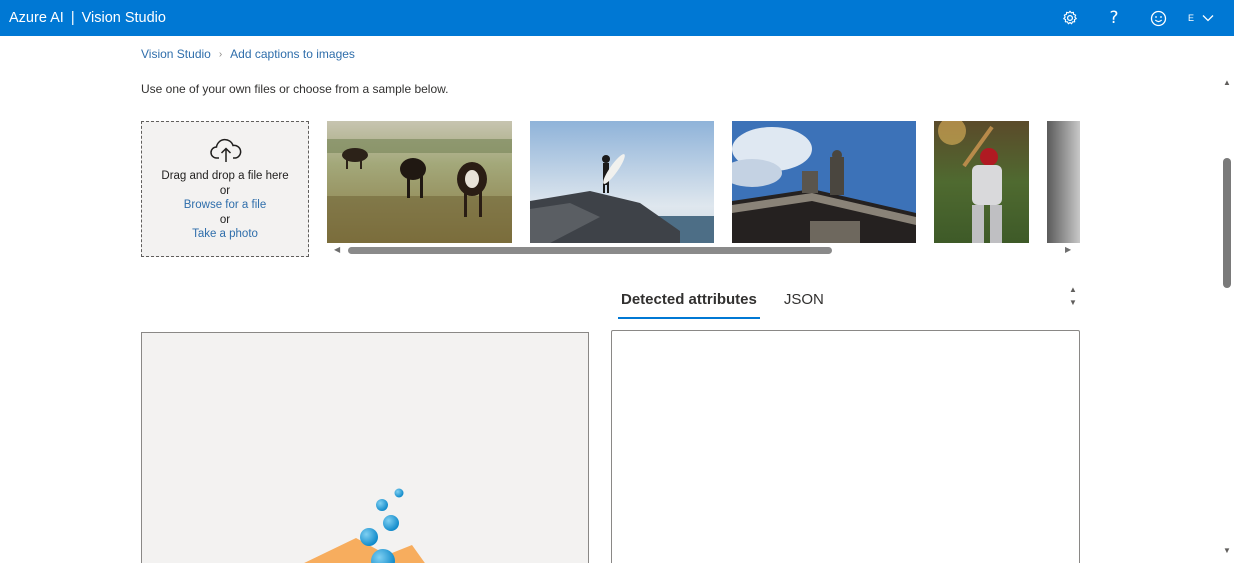 The image size is (1234, 563). Describe the element at coordinates (226, 152) in the screenshot. I see `cloud-upload-icon` at that location.